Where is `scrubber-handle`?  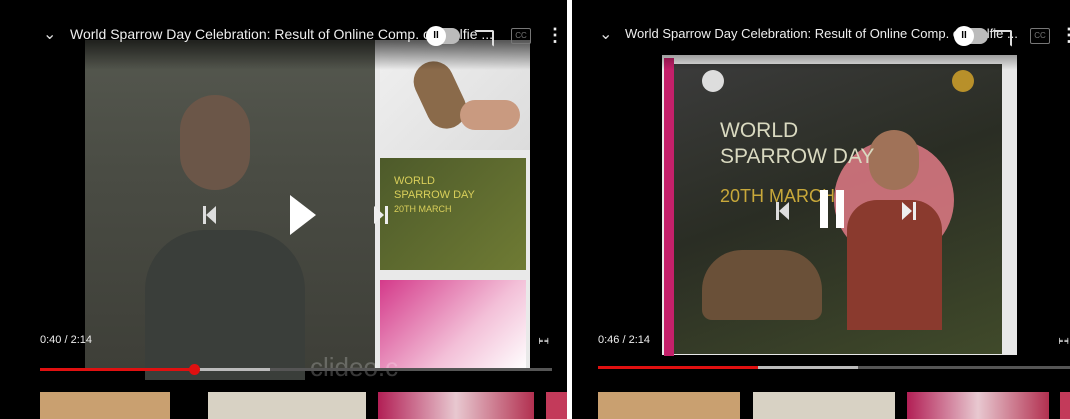 scrubber-handle is located at coordinates (194, 369).